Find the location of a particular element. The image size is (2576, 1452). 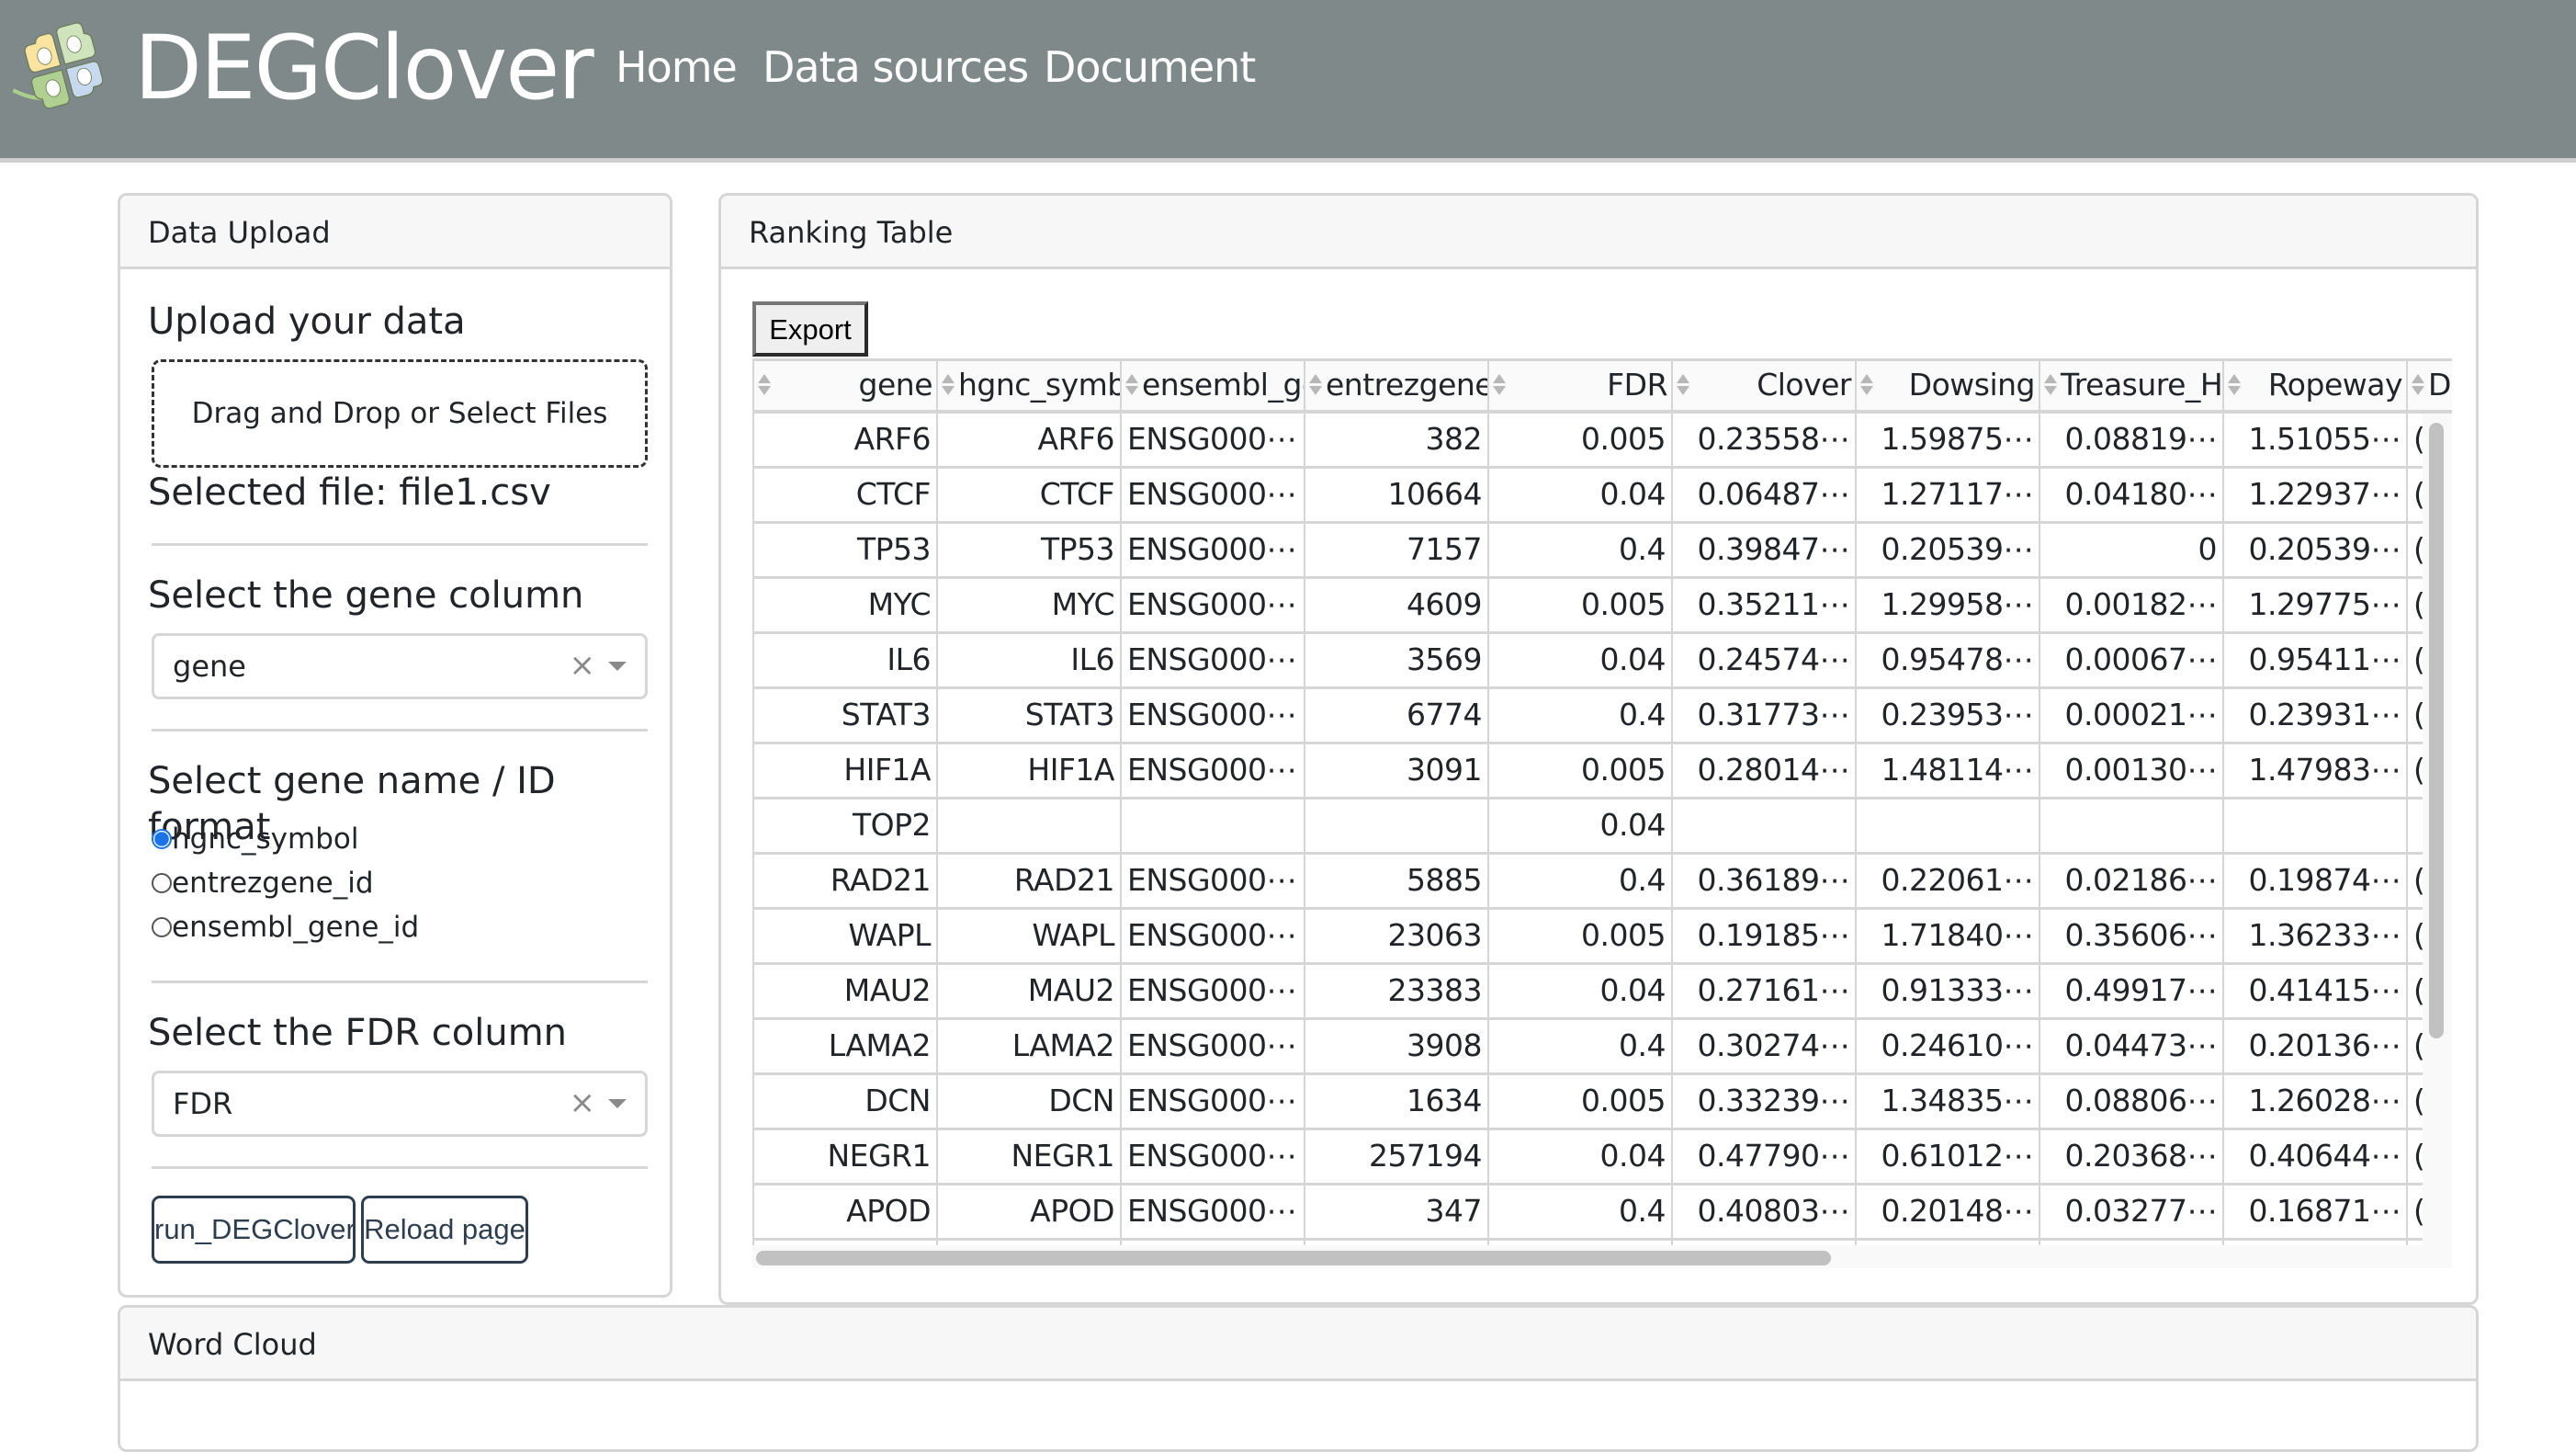

table-cell: 0.39847⋯ is located at coordinates (1763, 550).